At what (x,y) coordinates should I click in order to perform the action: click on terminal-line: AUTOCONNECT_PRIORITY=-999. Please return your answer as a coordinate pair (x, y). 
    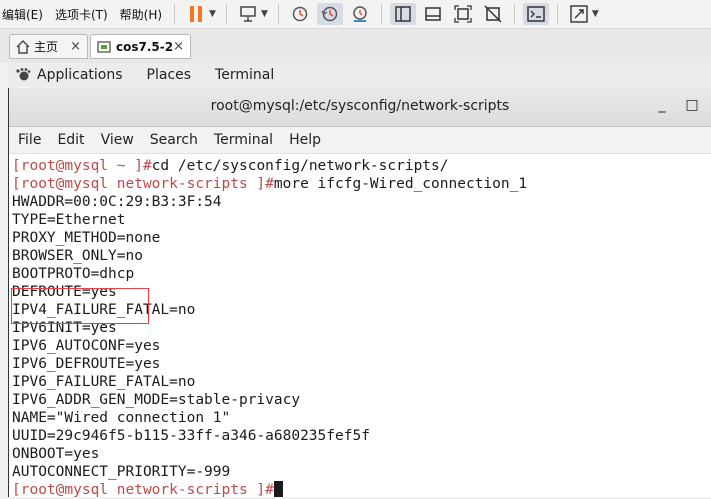
    Looking at the image, I should click on (361, 472).